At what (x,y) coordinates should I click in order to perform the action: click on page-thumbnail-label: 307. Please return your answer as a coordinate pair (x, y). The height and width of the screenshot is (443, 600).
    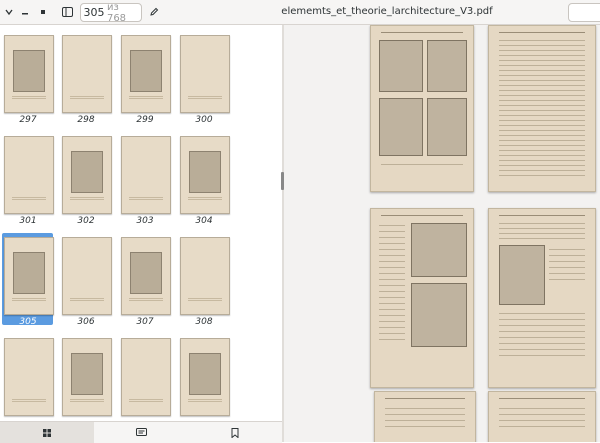
    Looking at the image, I should click on (145, 322).